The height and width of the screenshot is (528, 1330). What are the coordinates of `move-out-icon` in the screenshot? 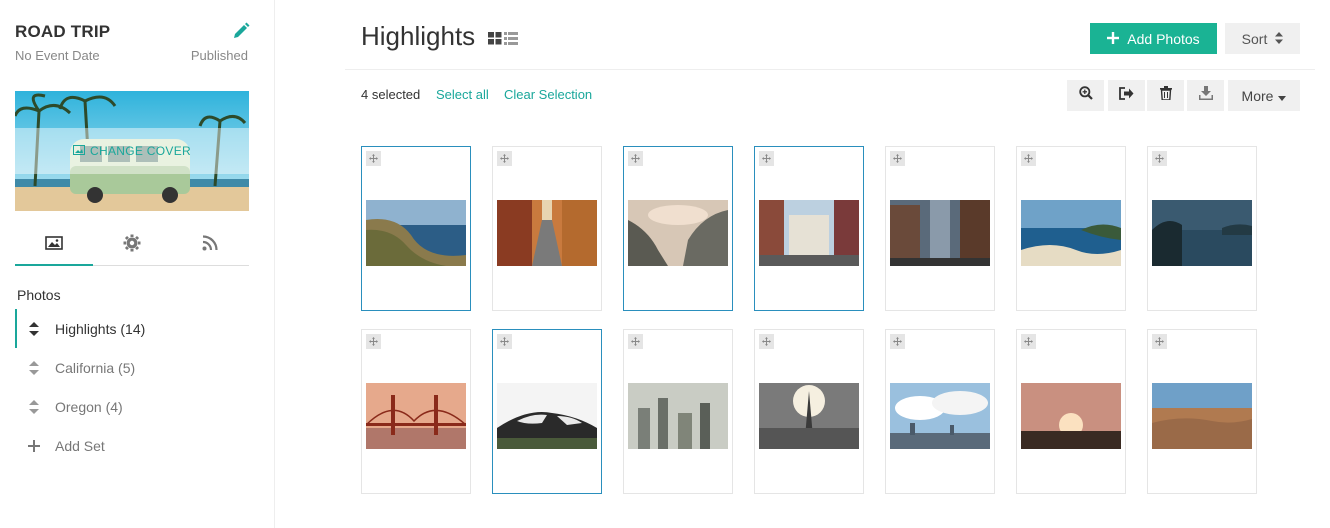 It's located at (1126, 95).